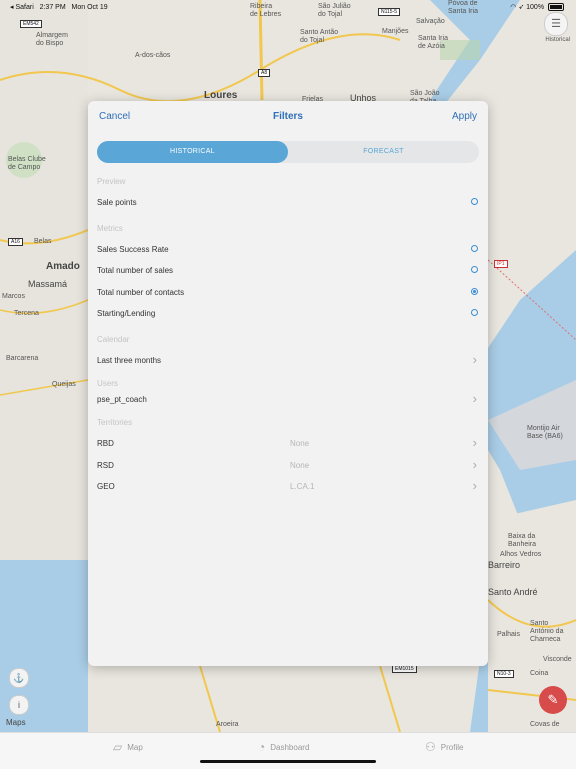 Image resolution: width=576 pixels, height=769 pixels. I want to click on map-label: Marcos, so click(13, 296).